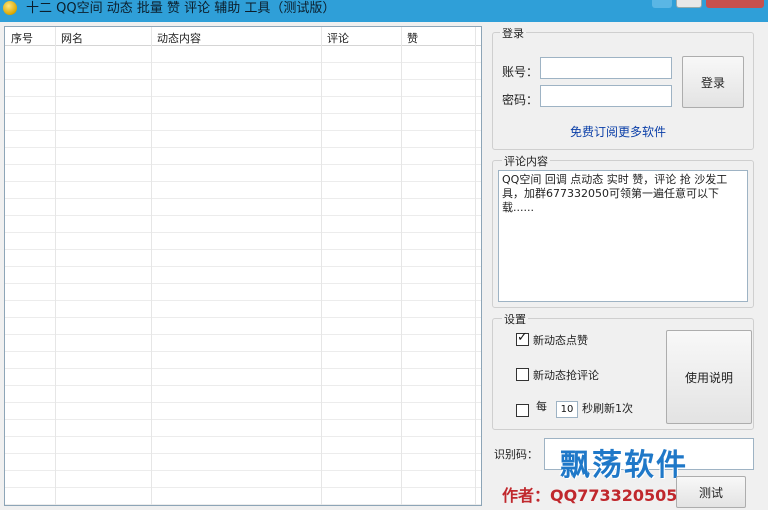 This screenshot has width=768, height=510. Describe the element at coordinates (662, 4) in the screenshot. I see `minimize-button` at that location.